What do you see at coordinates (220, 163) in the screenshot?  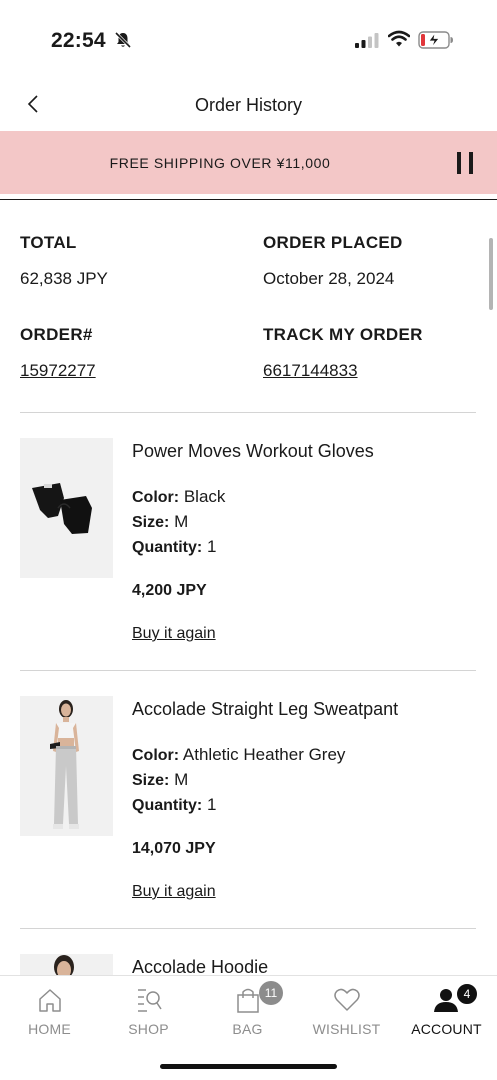 I see `promo-text: FREE SHIPPING OVER ¥11,000` at bounding box center [220, 163].